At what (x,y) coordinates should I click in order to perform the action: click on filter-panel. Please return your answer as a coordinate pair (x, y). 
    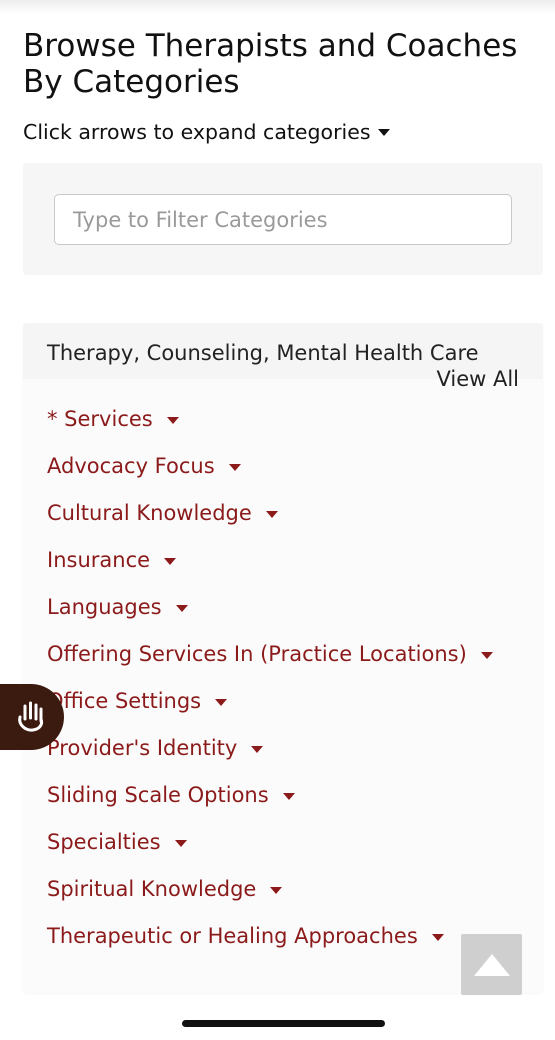
    Looking at the image, I should click on (283, 219).